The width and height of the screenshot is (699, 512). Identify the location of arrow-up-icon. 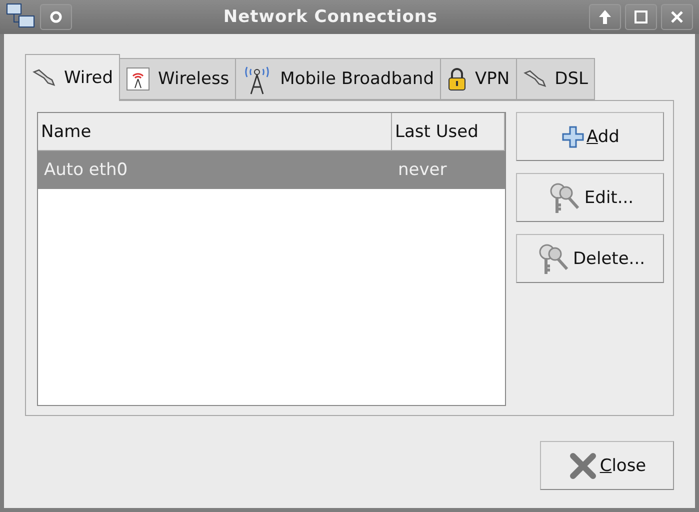
(605, 17).